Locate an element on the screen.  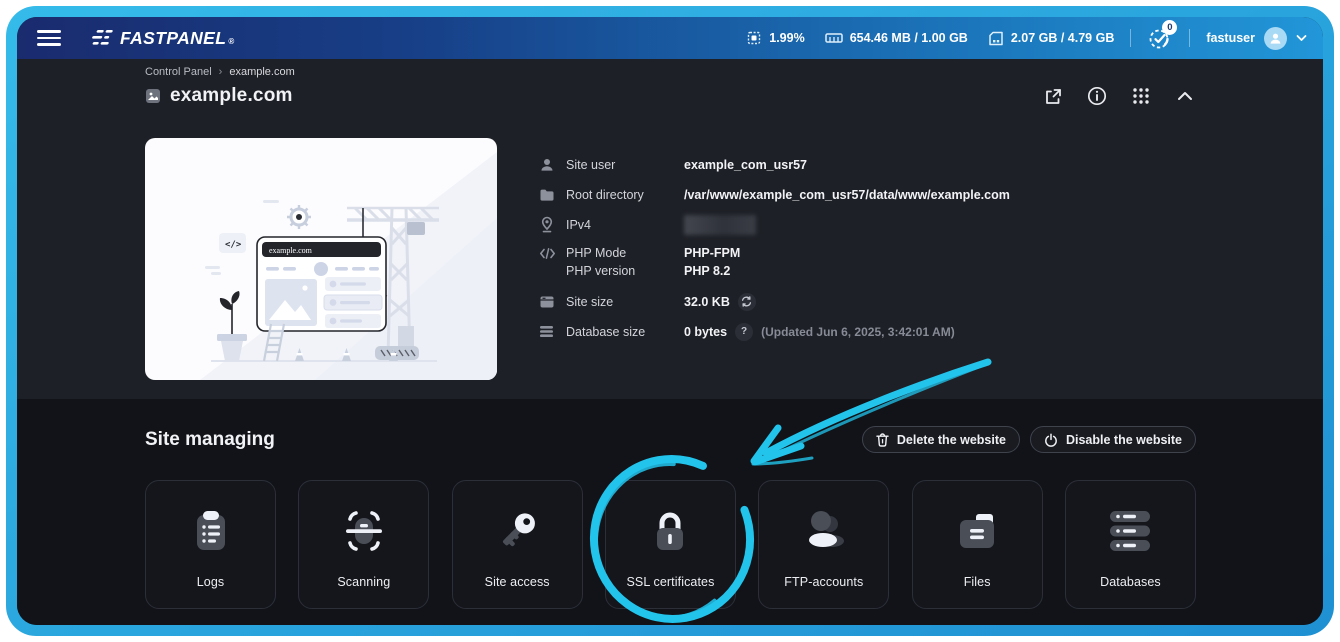
cpu-value: 1.99% is located at coordinates (787, 38).